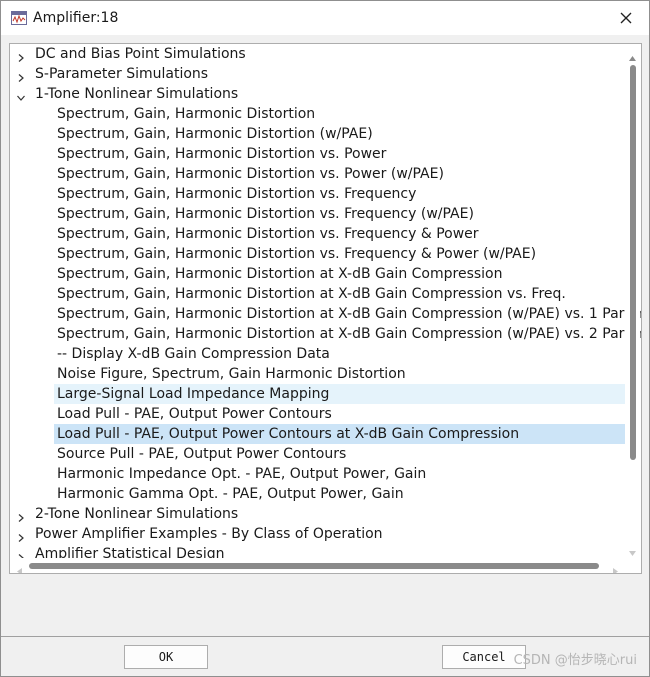 The width and height of the screenshot is (650, 677). Describe the element at coordinates (615, 567) in the screenshot. I see `scroll-right-arrow-icon` at that location.